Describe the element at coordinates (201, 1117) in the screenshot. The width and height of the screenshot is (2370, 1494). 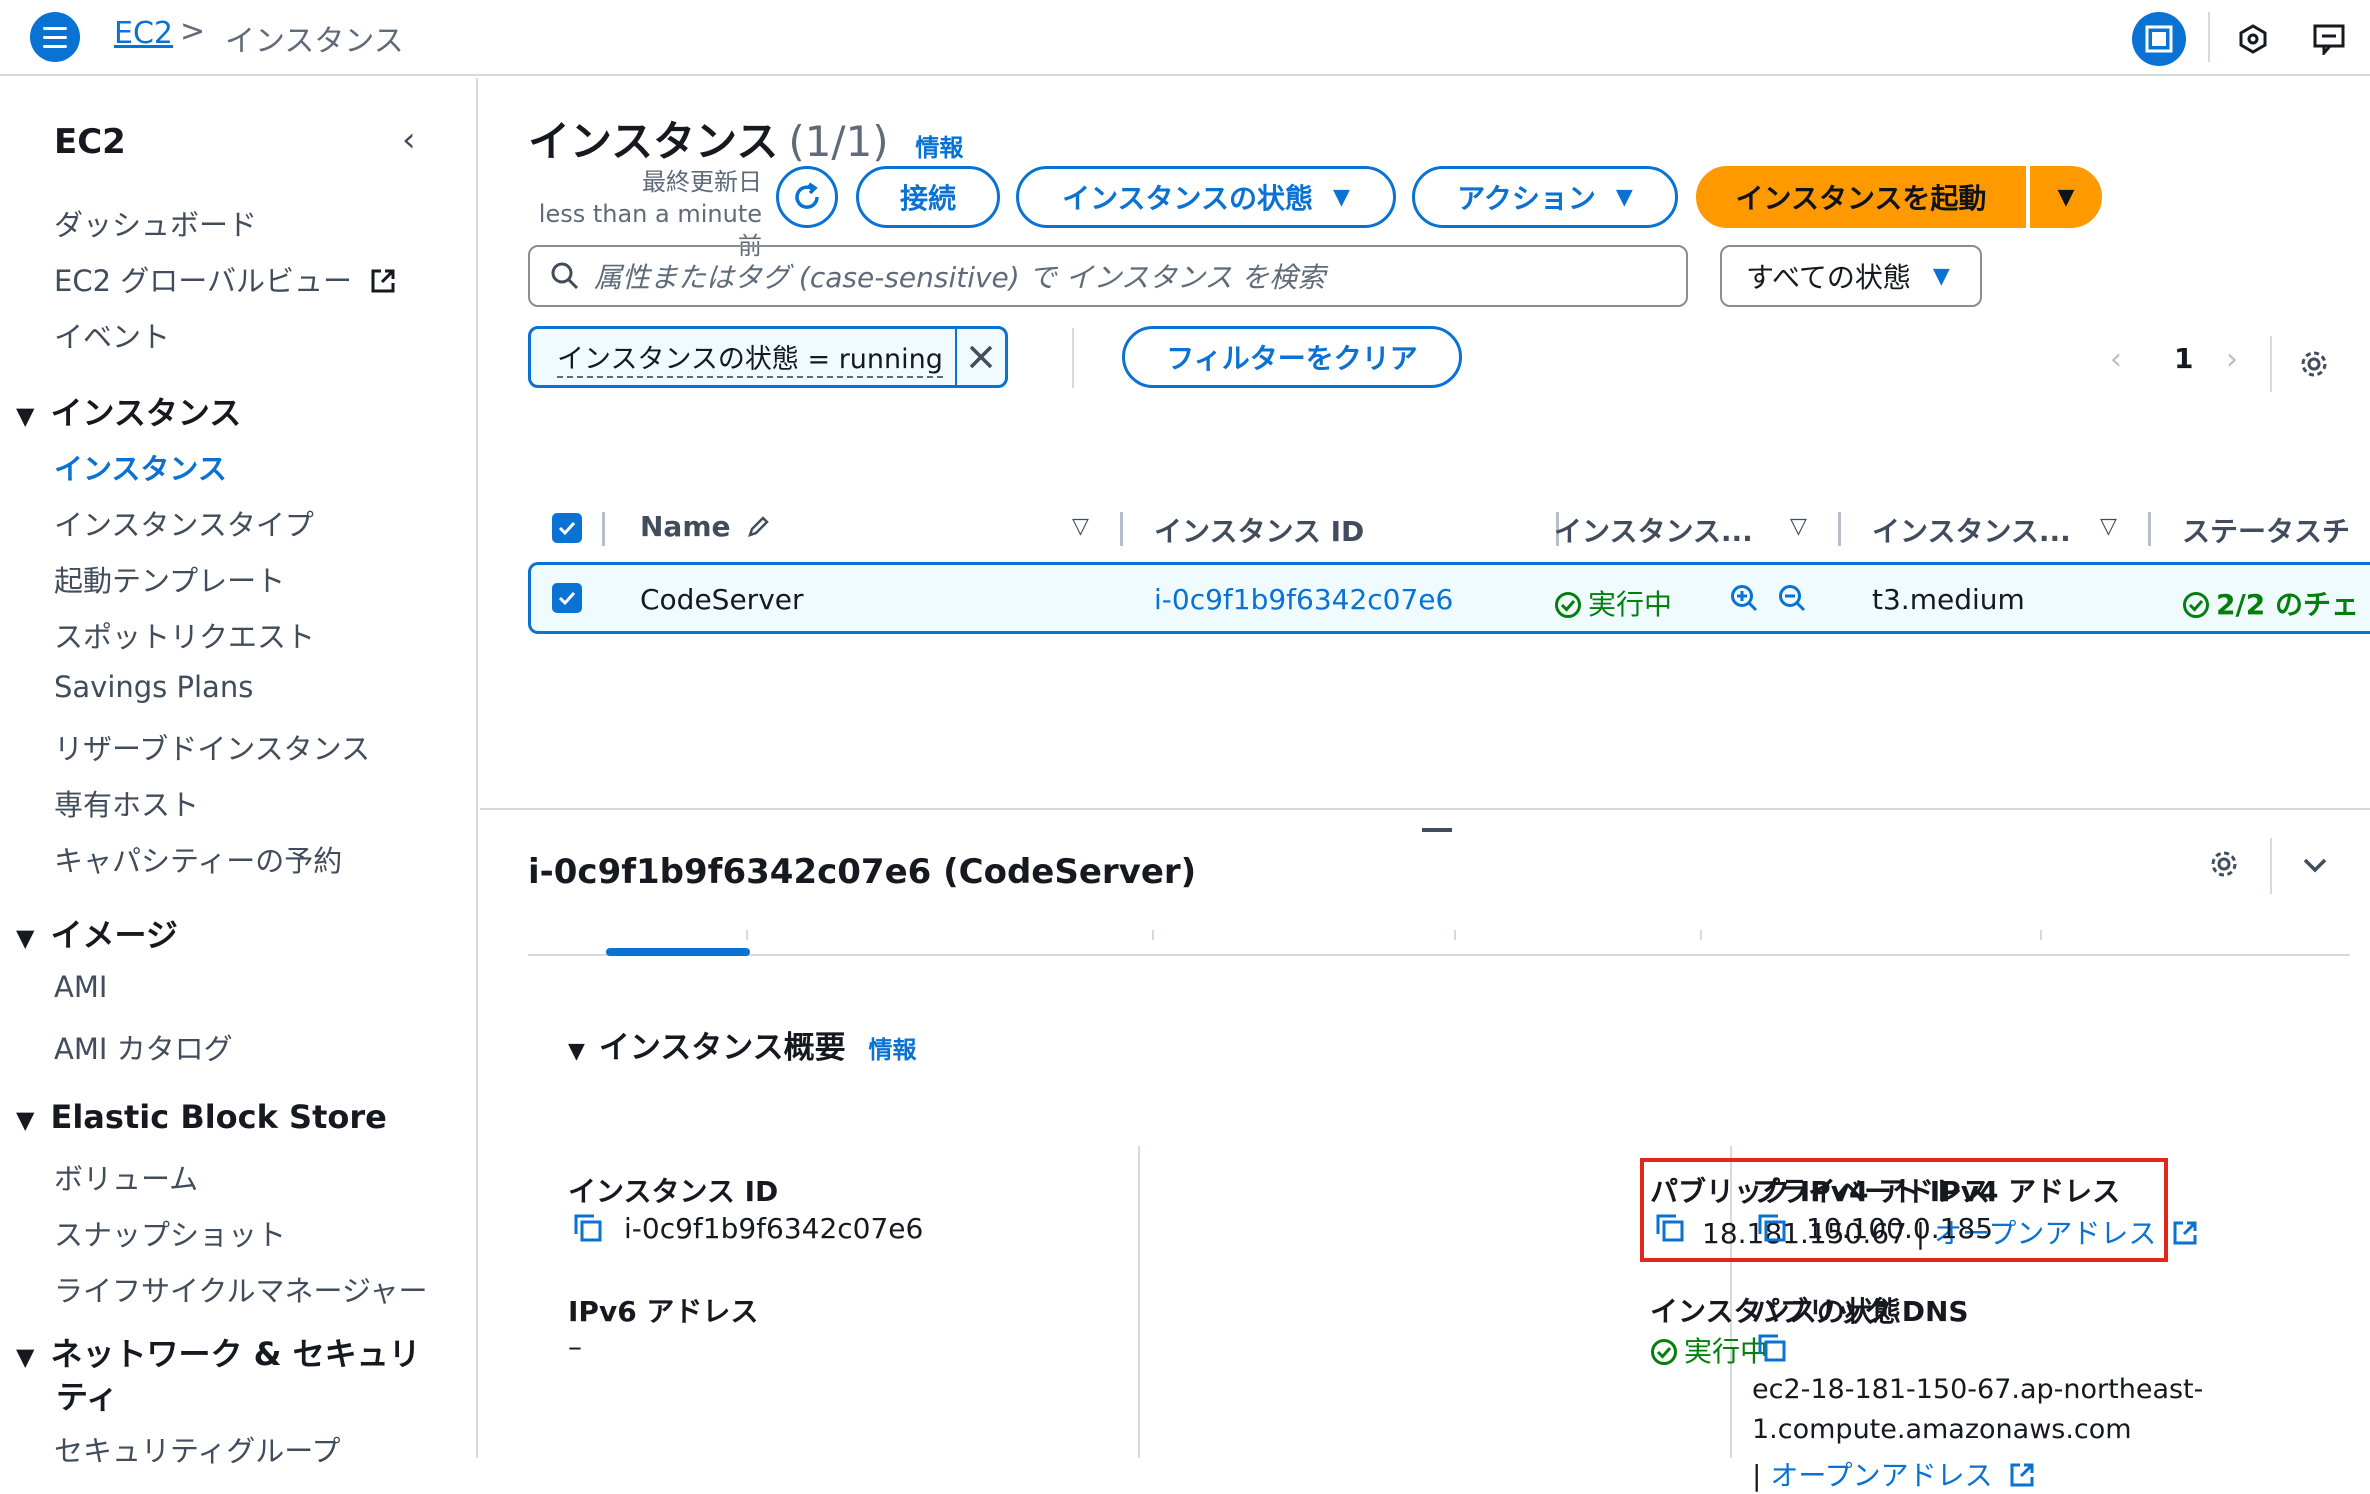
I see `sidebar-section-ebs: ▼ Elastic Block Store` at that location.